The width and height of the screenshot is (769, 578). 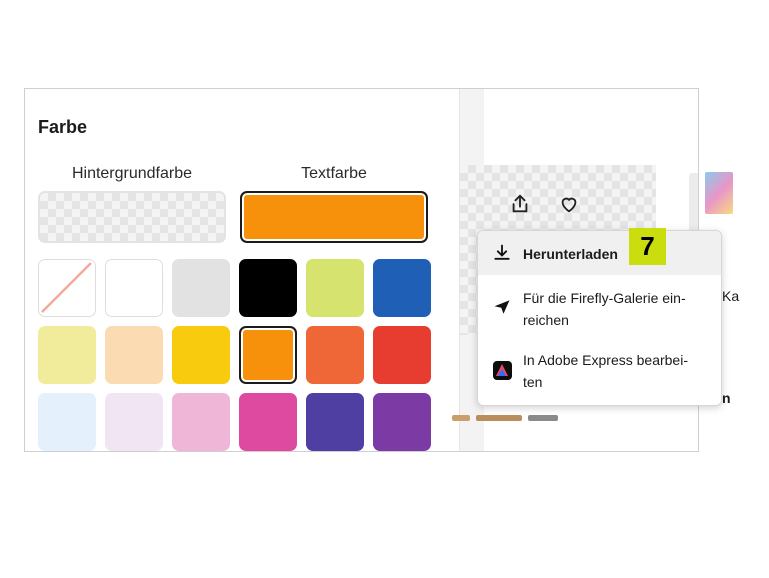 I want to click on express-label-line1: In Adobe Express bearbei-, so click(x=605, y=360).